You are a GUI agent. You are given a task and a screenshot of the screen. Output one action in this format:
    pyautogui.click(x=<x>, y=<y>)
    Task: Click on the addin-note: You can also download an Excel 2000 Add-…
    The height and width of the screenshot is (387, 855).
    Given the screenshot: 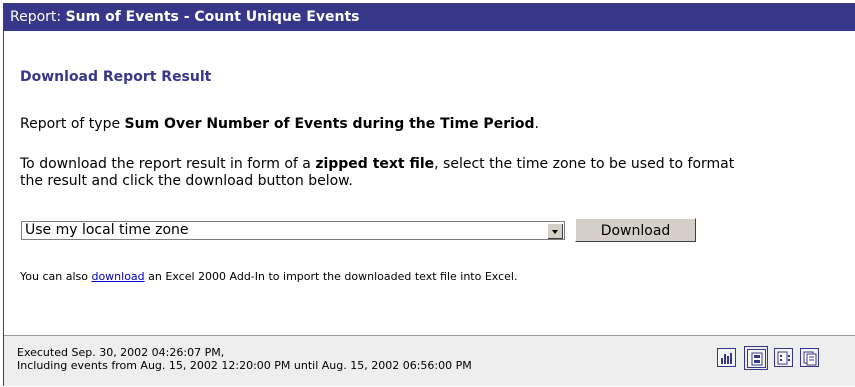 What is the action you would take?
    pyautogui.click(x=268, y=276)
    